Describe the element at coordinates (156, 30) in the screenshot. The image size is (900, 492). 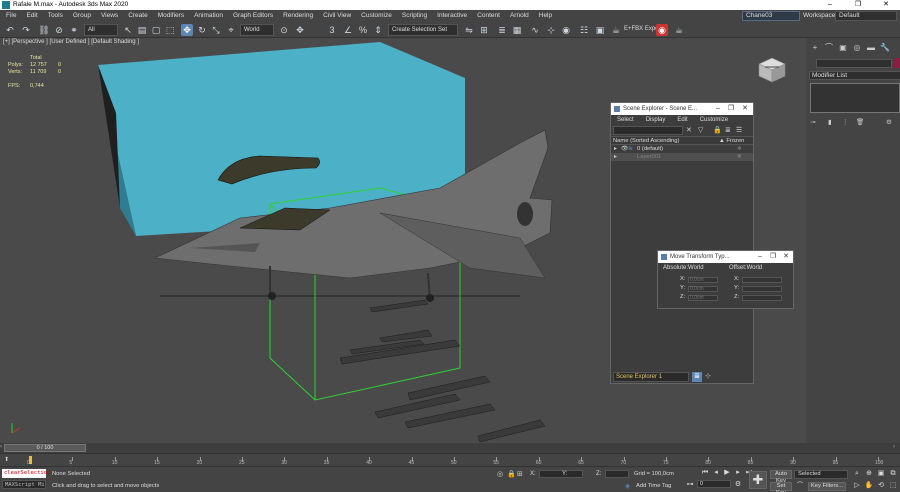
I see `rectangular-region-icon: ▢` at that location.